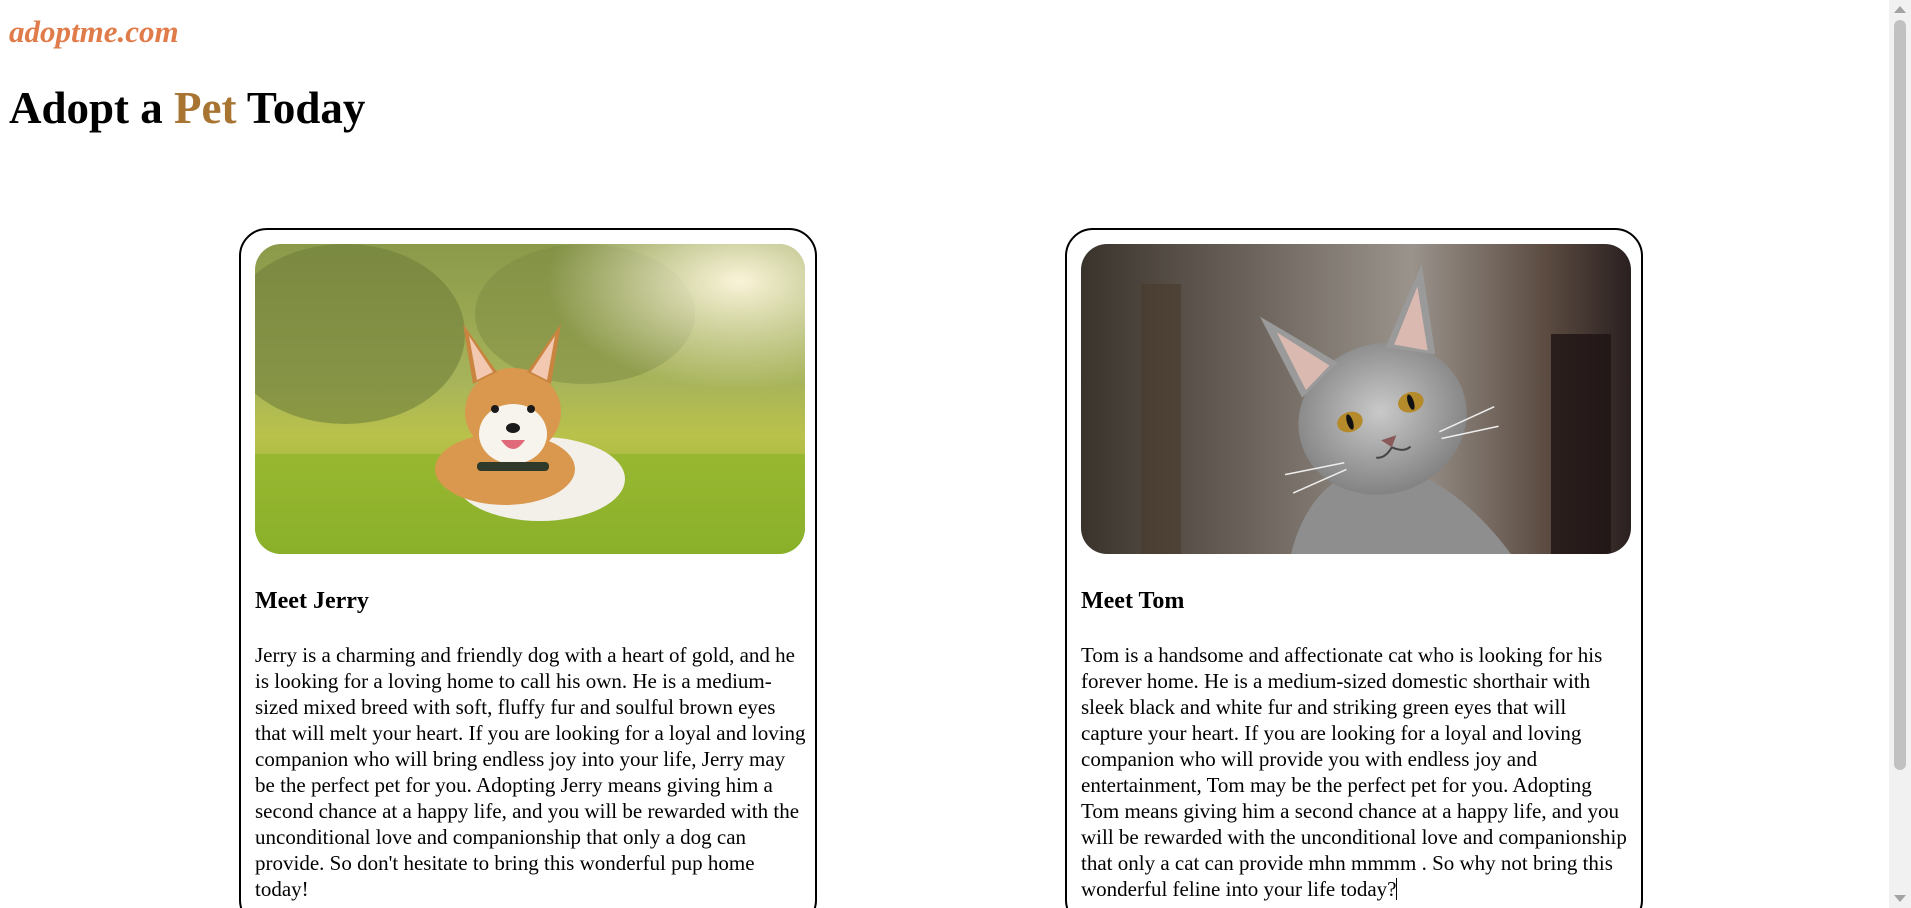 The width and height of the screenshot is (1911, 908). What do you see at coordinates (1900, 9) in the screenshot?
I see `scroll-up-arrow-icon` at bounding box center [1900, 9].